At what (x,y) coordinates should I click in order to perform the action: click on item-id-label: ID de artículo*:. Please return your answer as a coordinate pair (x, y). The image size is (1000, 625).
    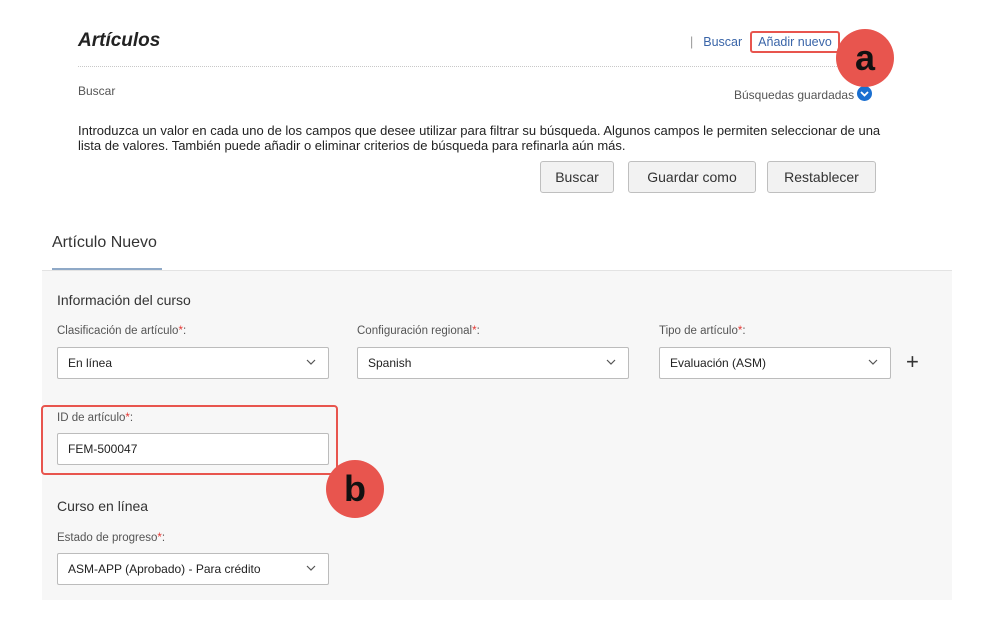
    Looking at the image, I should click on (95, 418).